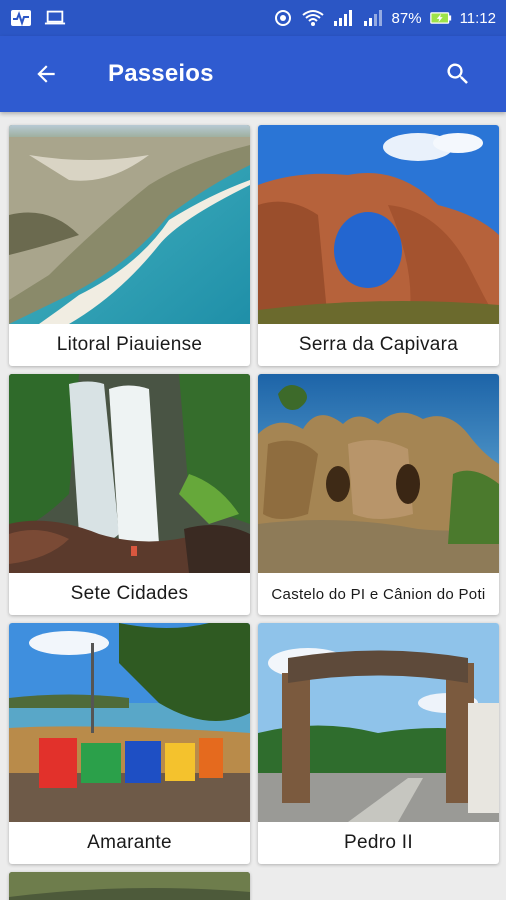 The image size is (506, 900). I want to click on tour-image-castelo, so click(378, 473).